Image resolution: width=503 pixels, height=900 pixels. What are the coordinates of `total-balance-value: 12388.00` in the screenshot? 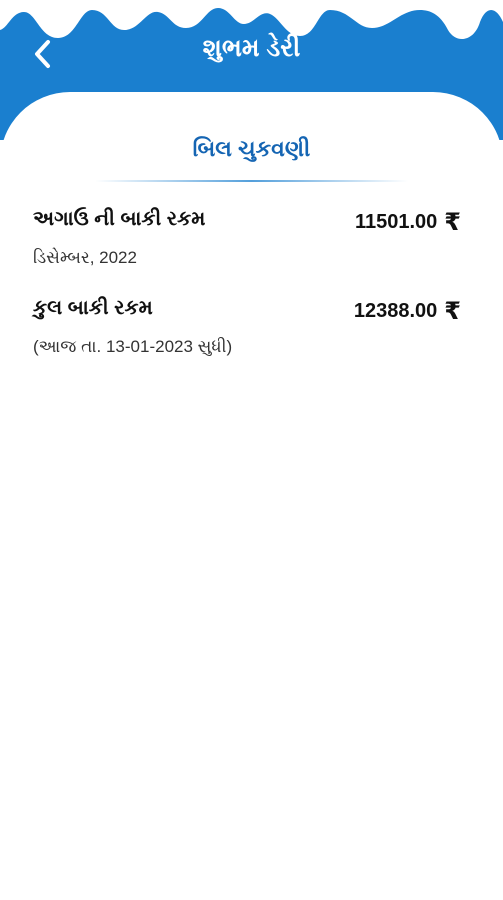 It's located at (395, 310).